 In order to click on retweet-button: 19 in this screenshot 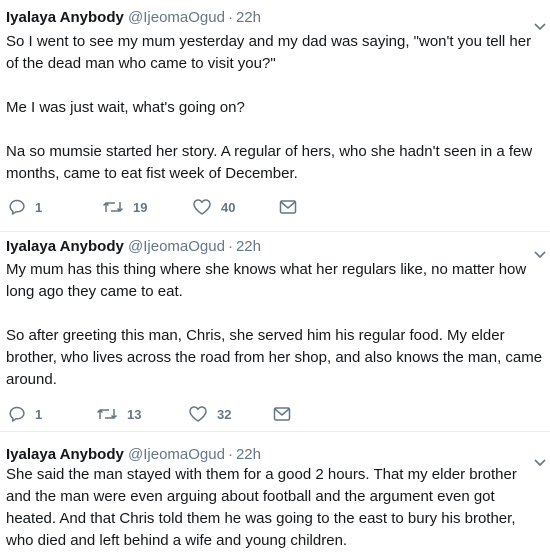, I will do `click(124, 207)`.